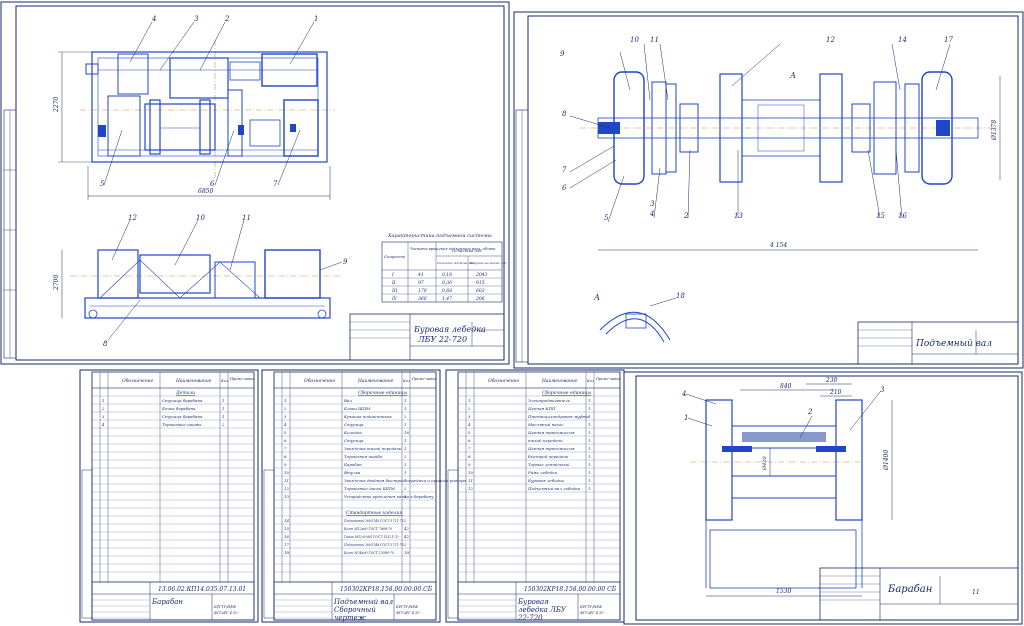  I want to click on spec-std-pos: 18, so click(287, 552).